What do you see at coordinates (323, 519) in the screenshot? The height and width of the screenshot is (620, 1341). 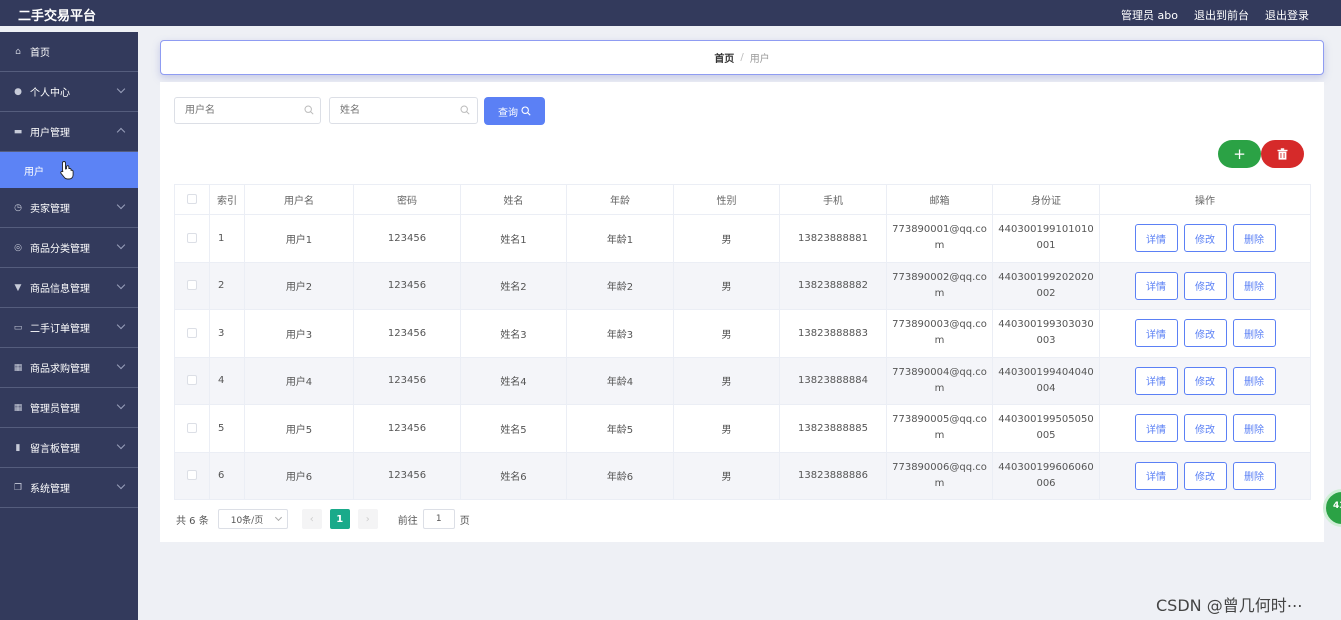 I see `pagination: 共 6 条 10条/页 ‹ 1 › 前往 页` at bounding box center [323, 519].